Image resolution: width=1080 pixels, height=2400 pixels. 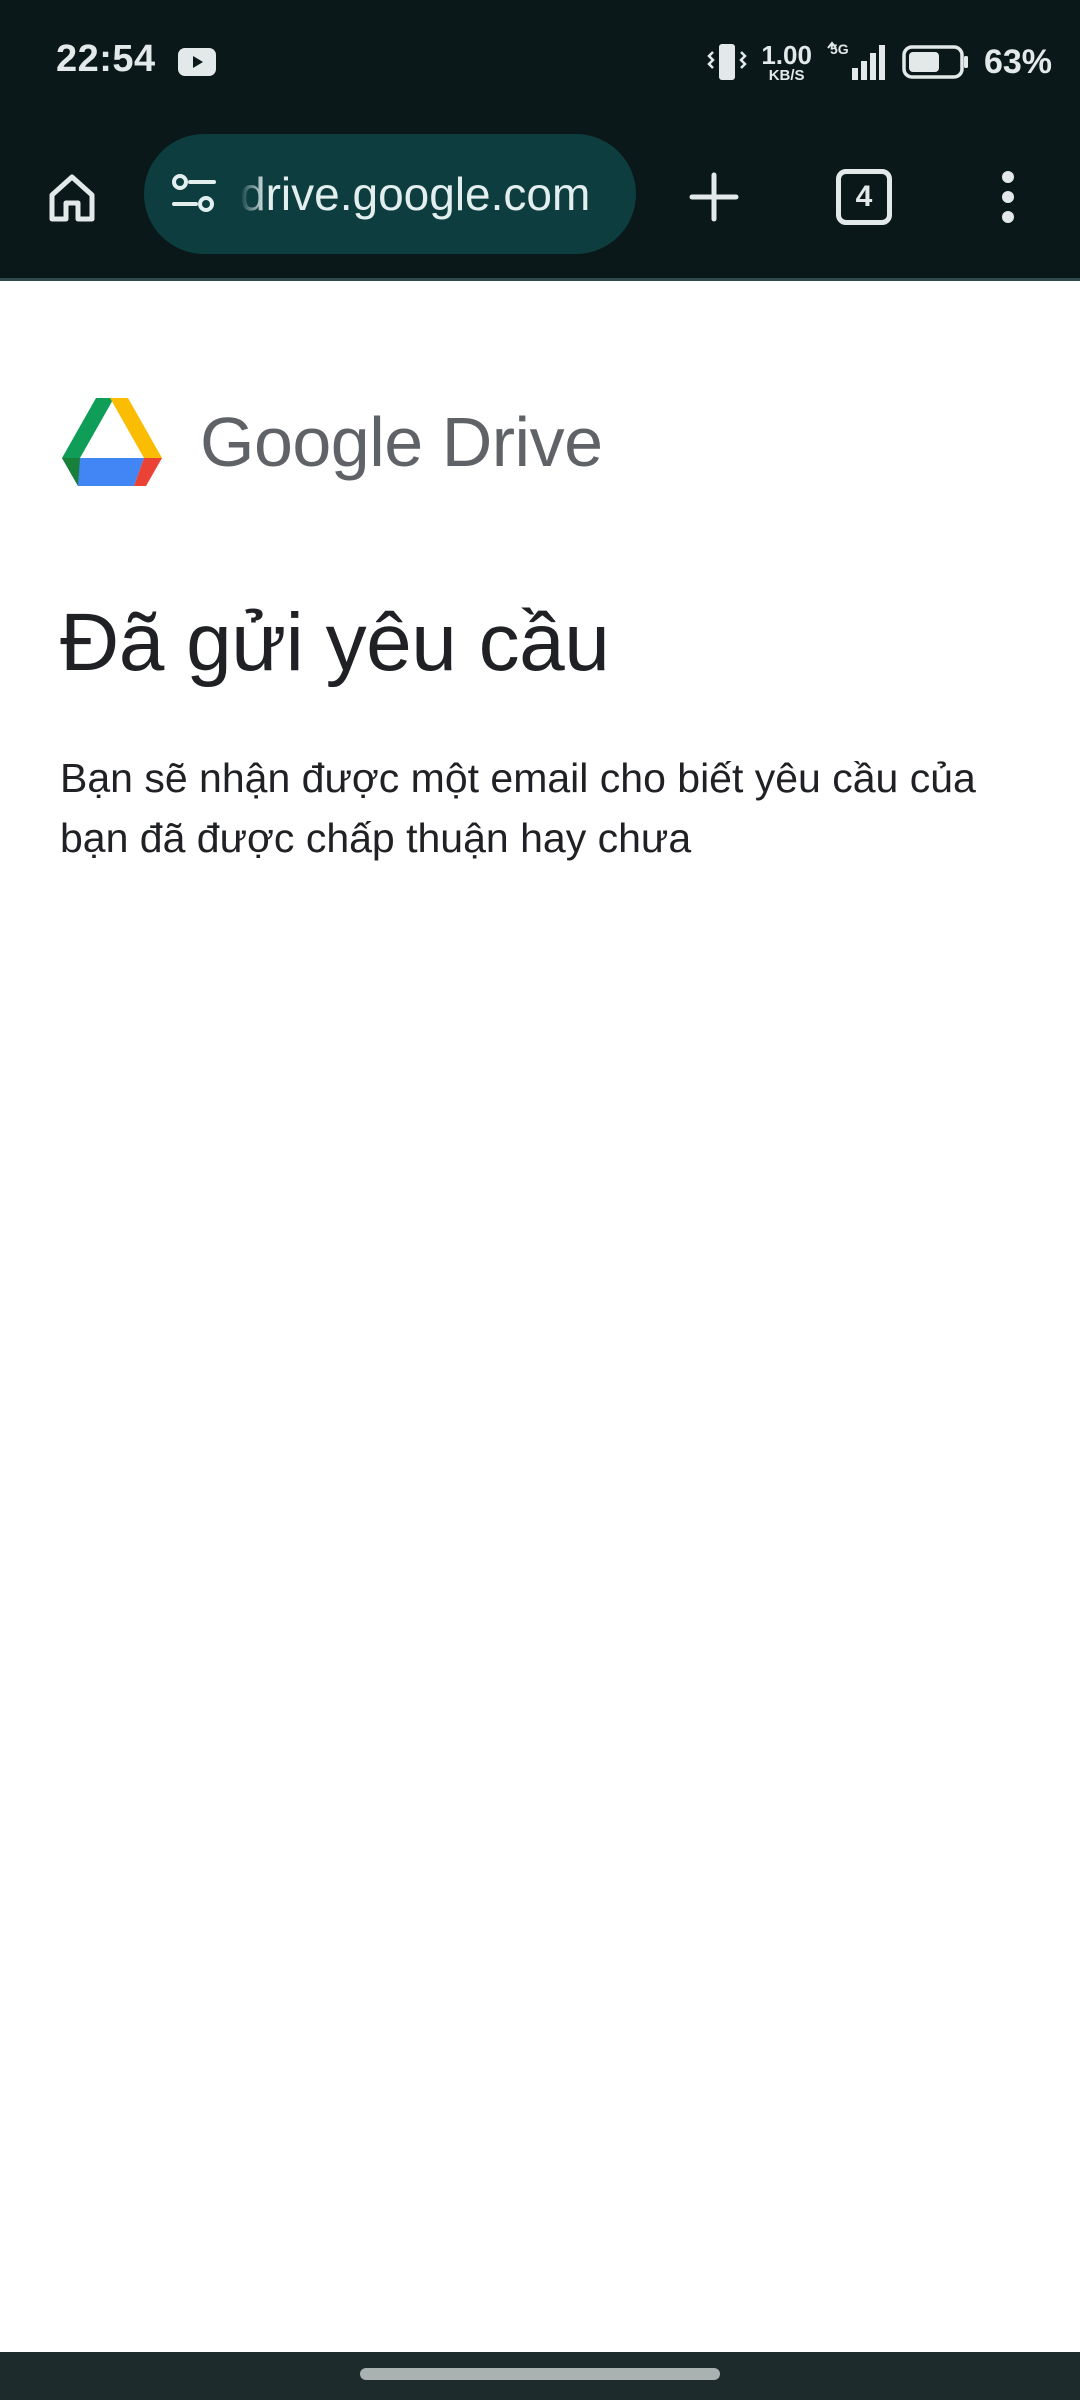 I want to click on brand-google: Google, so click(x=311, y=442).